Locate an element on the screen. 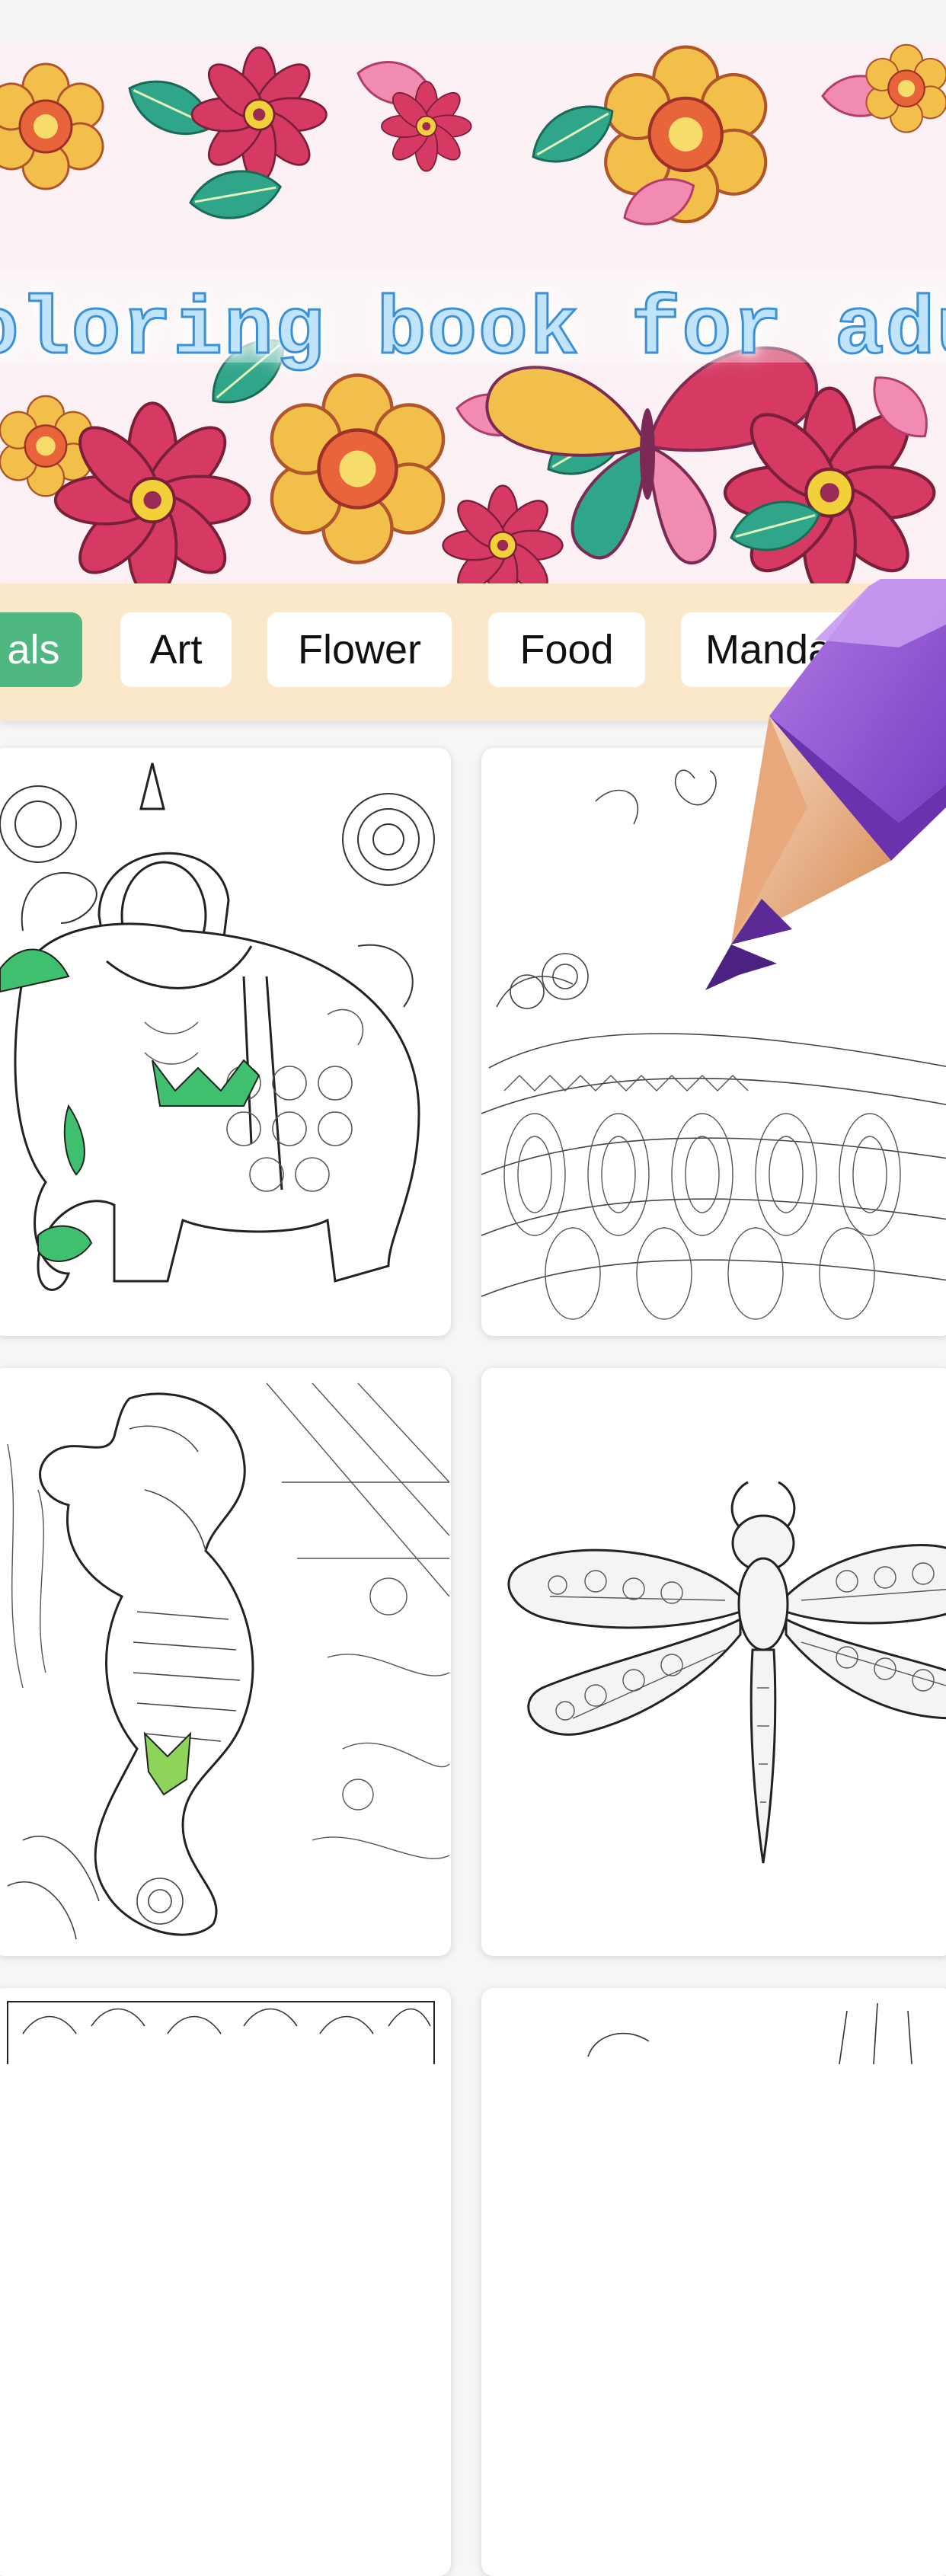 This screenshot has width=946, height=2576. seahorse-line-art is located at coordinates (229, 1661).